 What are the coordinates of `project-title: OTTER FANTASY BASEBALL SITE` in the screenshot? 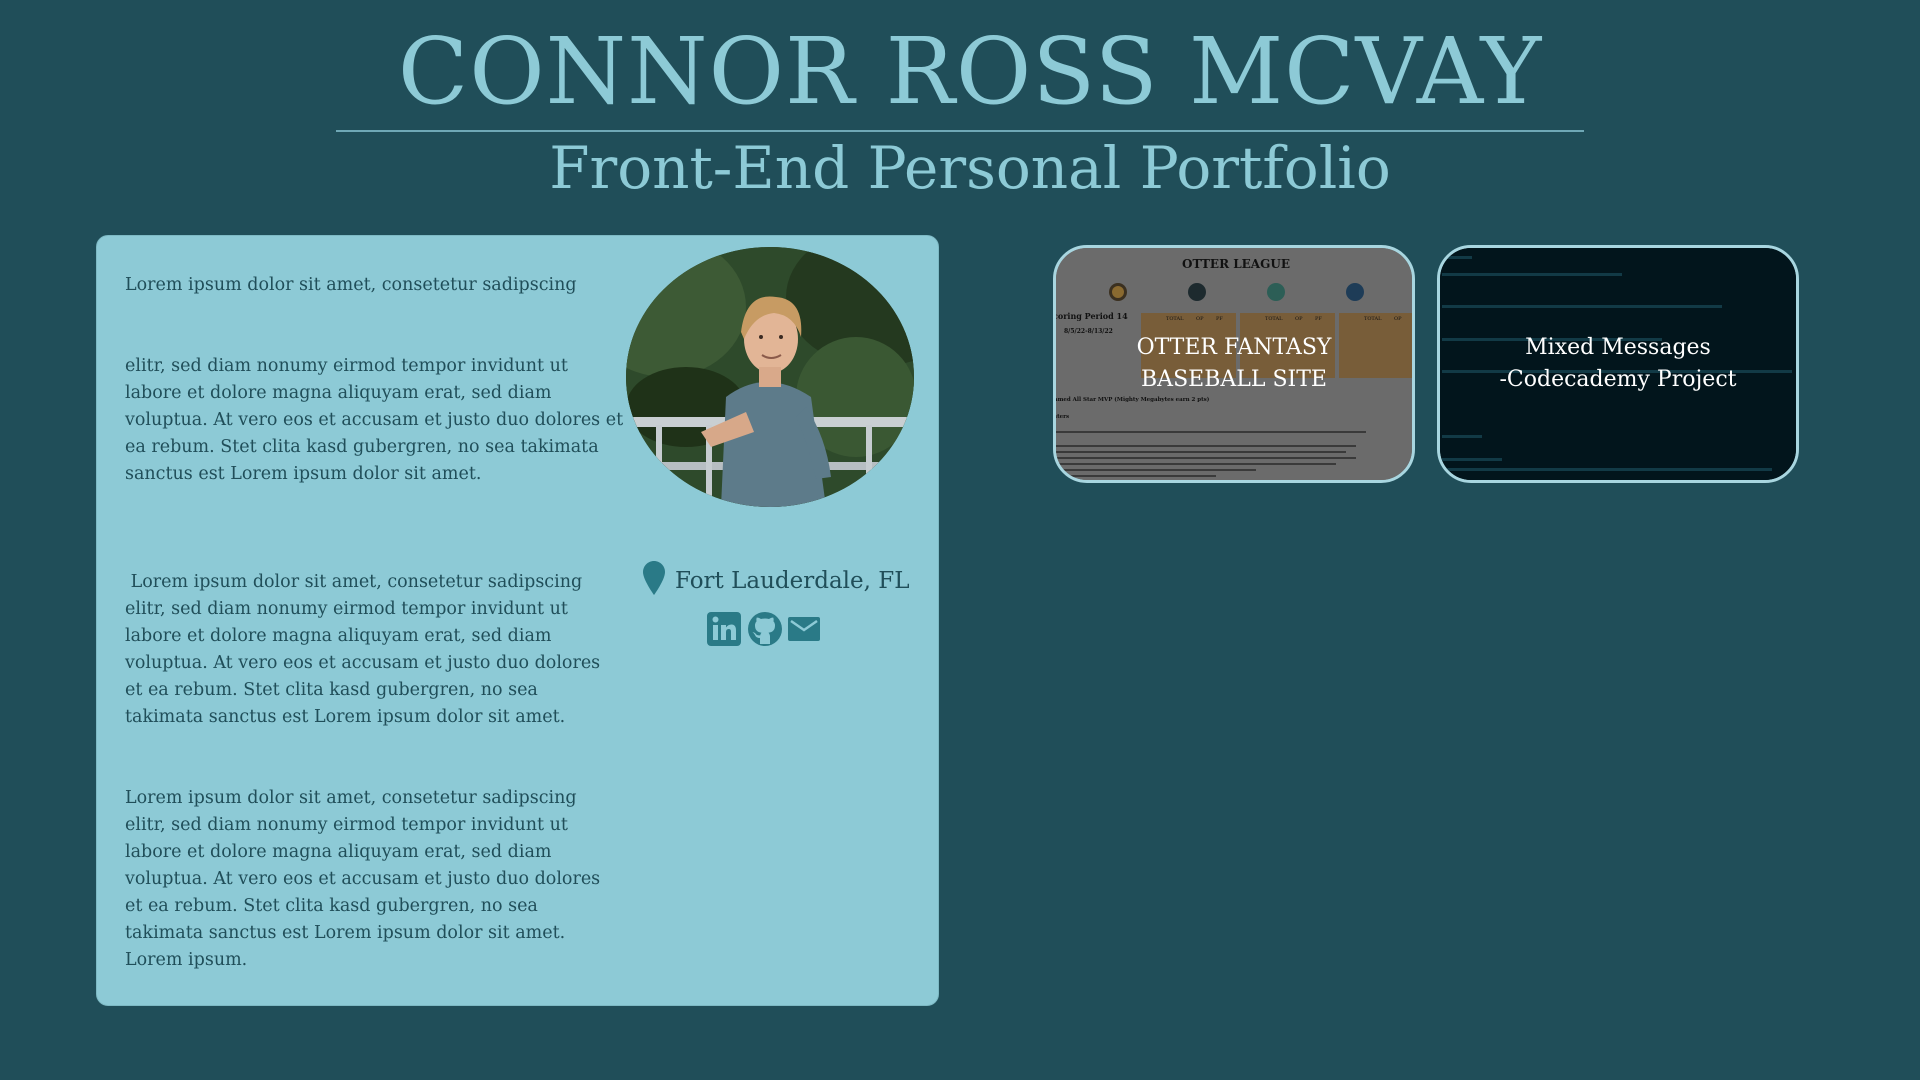 It's located at (1234, 363).